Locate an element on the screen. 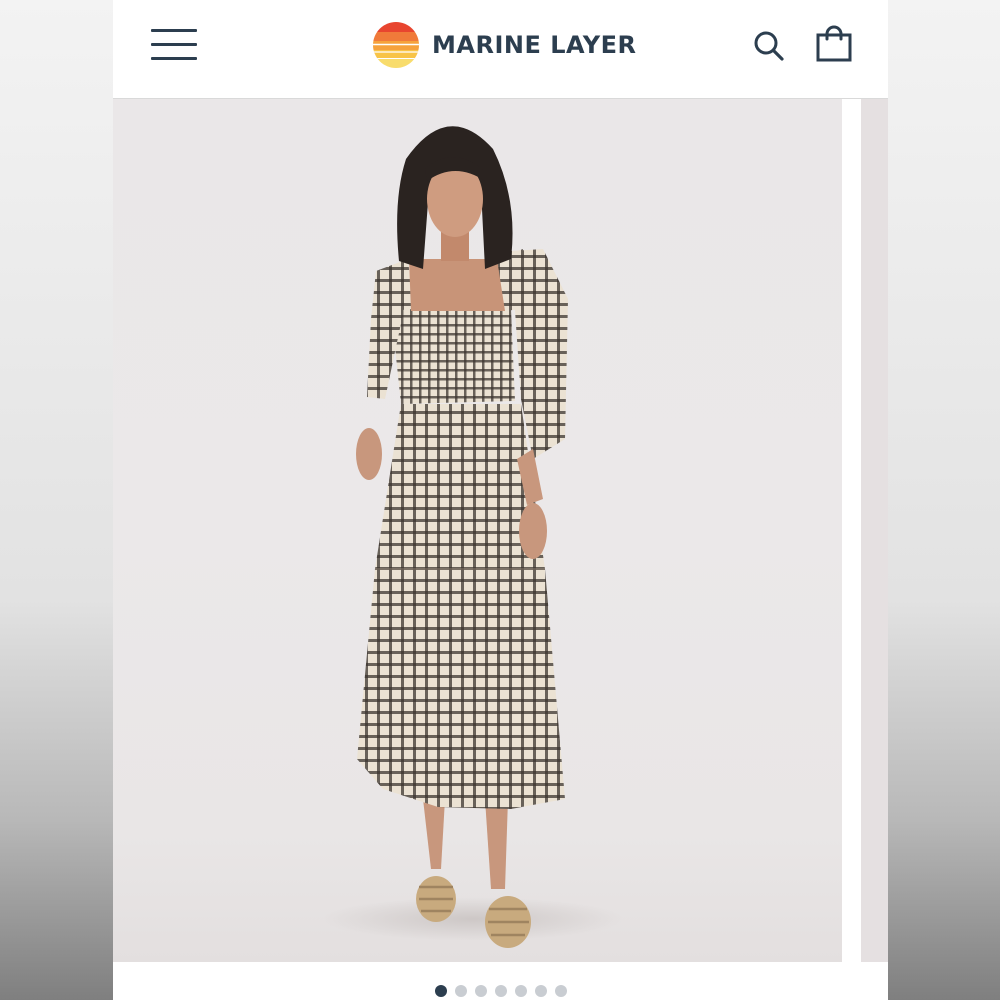  next-product-image-peek is located at coordinates (874, 530).